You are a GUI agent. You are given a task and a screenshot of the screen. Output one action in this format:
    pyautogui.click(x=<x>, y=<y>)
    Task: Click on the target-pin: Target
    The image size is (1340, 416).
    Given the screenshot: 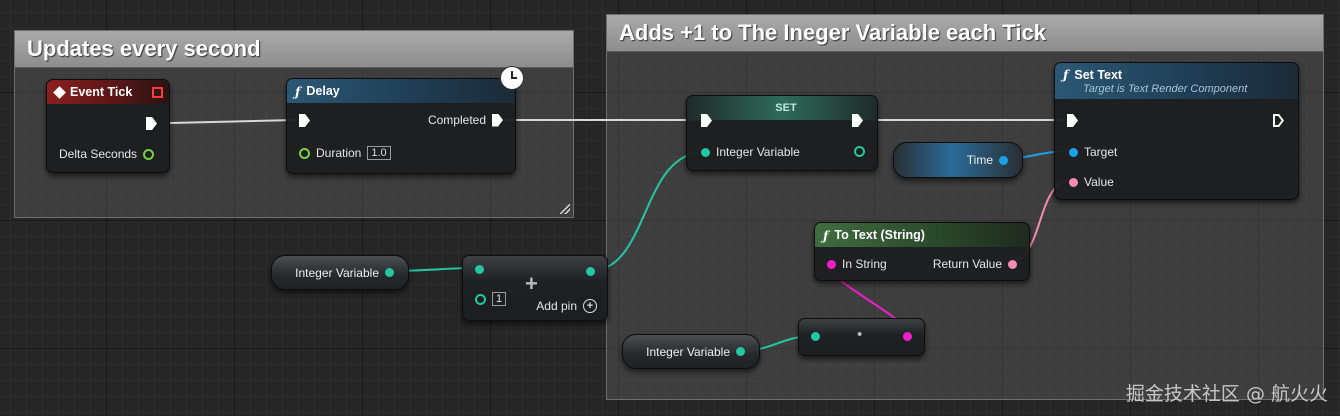 What is the action you would take?
    pyautogui.click(x=1093, y=152)
    